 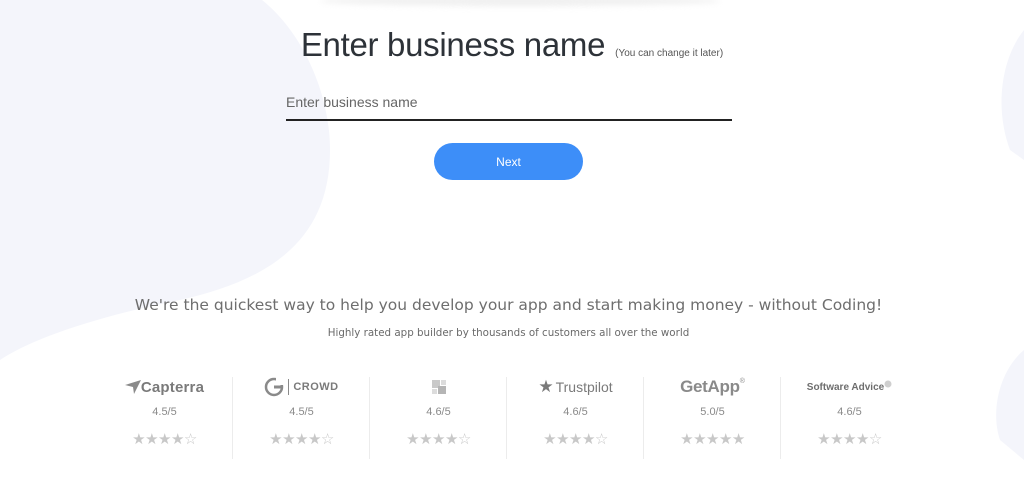 I want to click on g2-crowd-logo: CROWD, so click(x=301, y=387).